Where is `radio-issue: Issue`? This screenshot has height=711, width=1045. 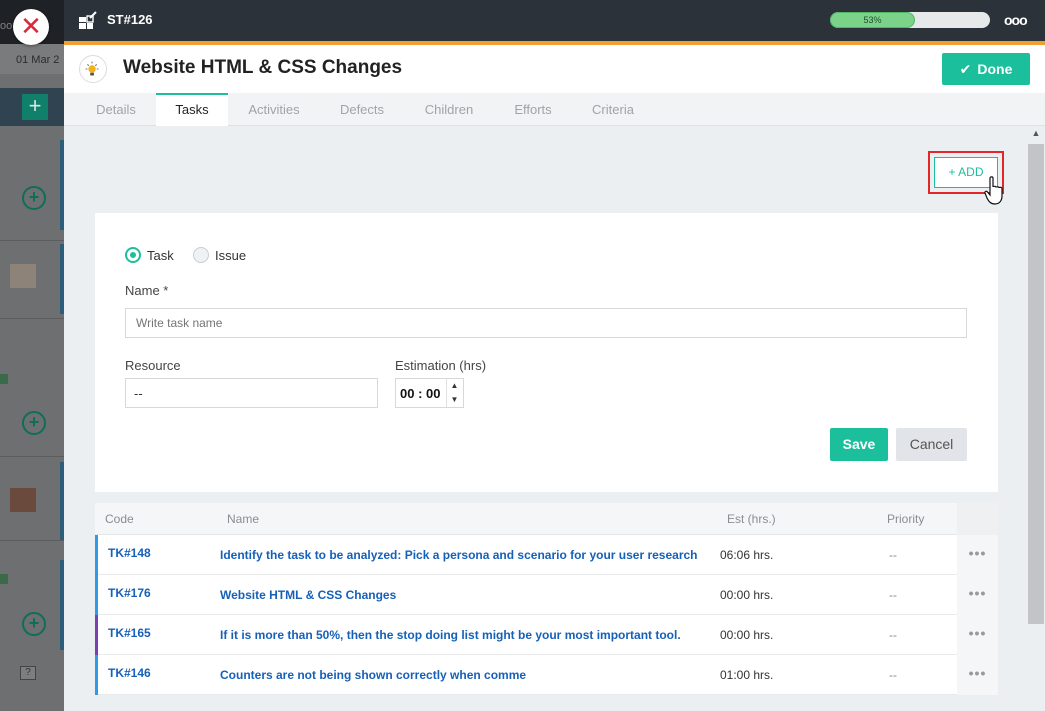
radio-issue: Issue is located at coordinates (219, 255).